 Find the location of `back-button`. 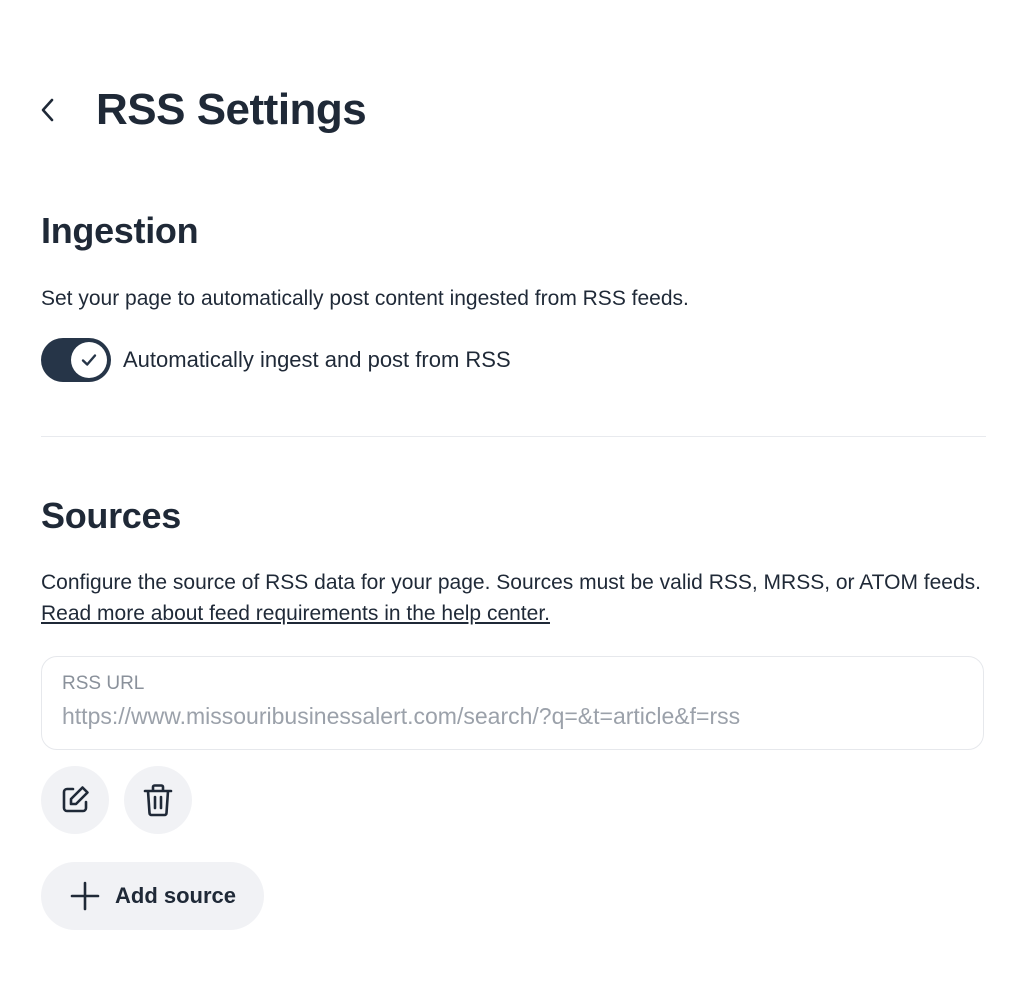

back-button is located at coordinates (48, 110).